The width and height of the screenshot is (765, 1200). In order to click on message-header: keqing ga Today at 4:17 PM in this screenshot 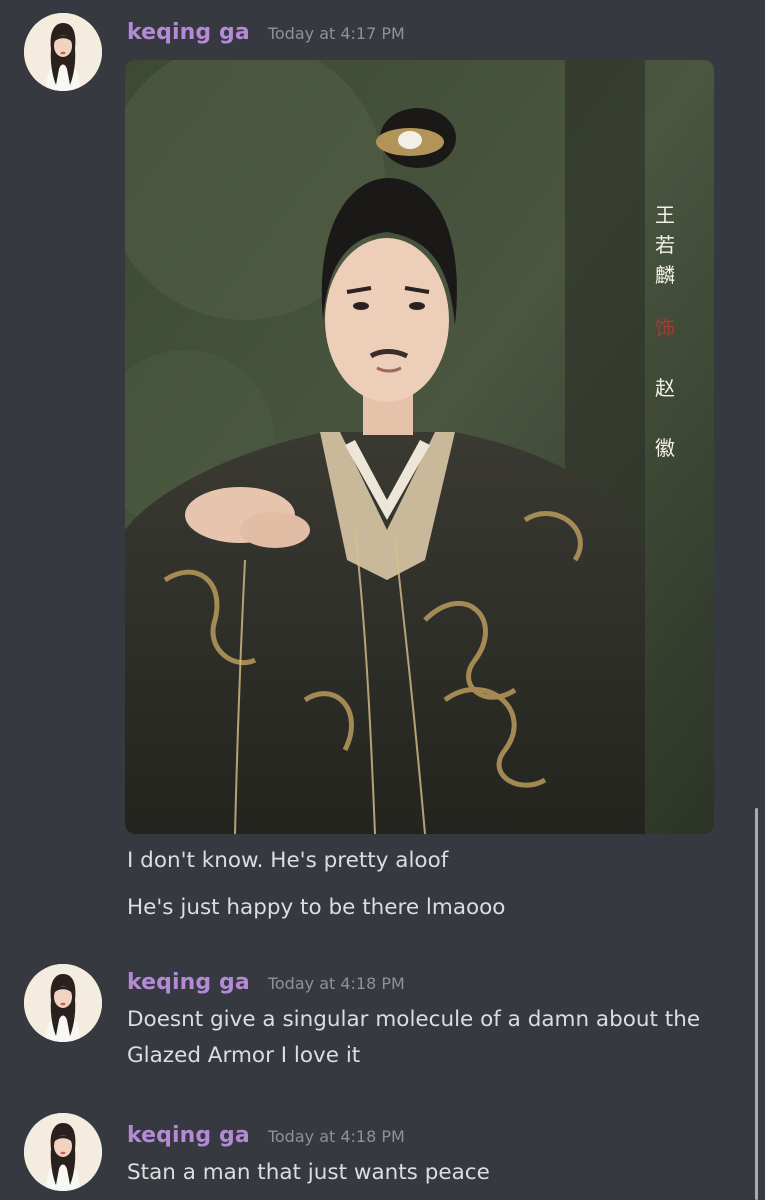, I will do `click(266, 32)`.